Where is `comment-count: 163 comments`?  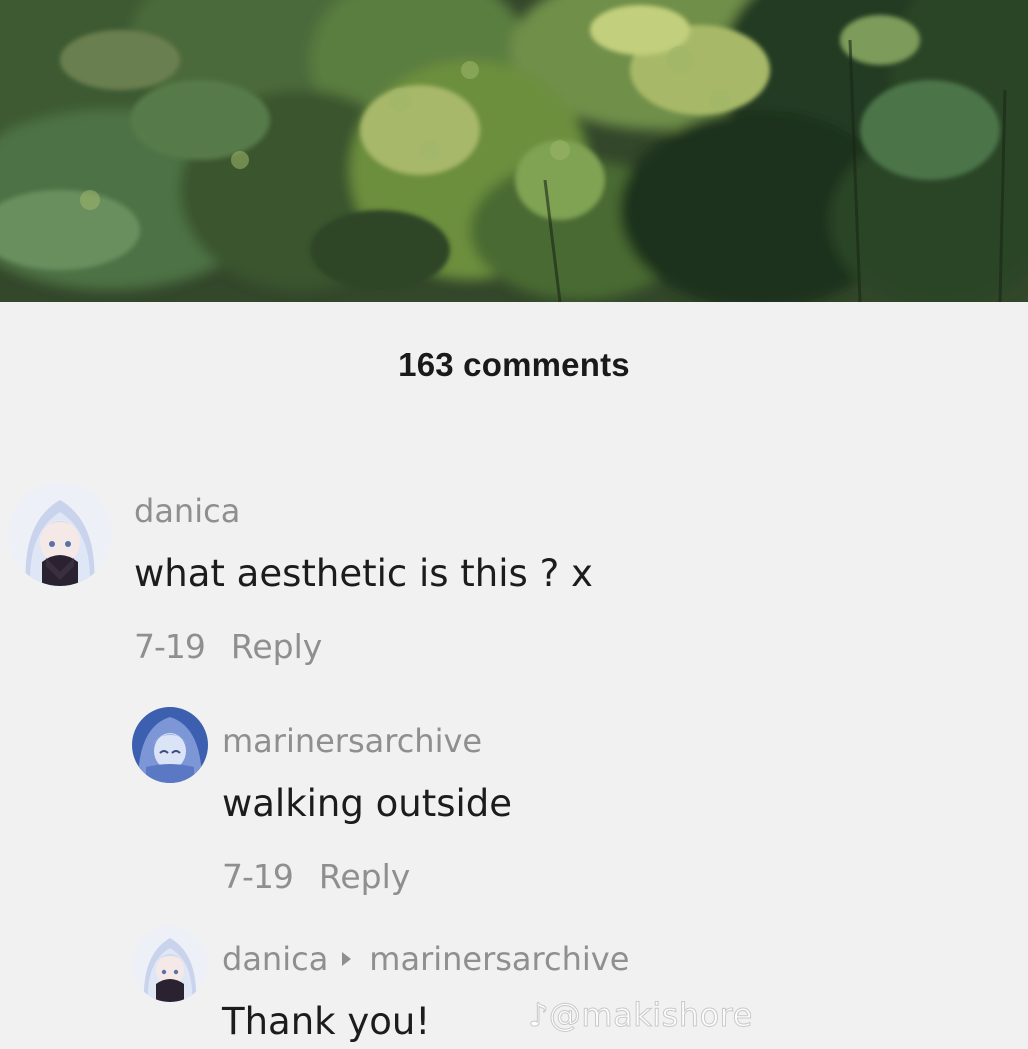 comment-count: 163 comments is located at coordinates (514, 364).